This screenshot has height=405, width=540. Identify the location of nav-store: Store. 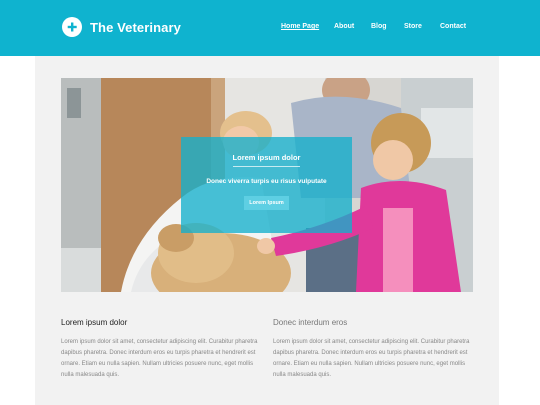
(413, 26).